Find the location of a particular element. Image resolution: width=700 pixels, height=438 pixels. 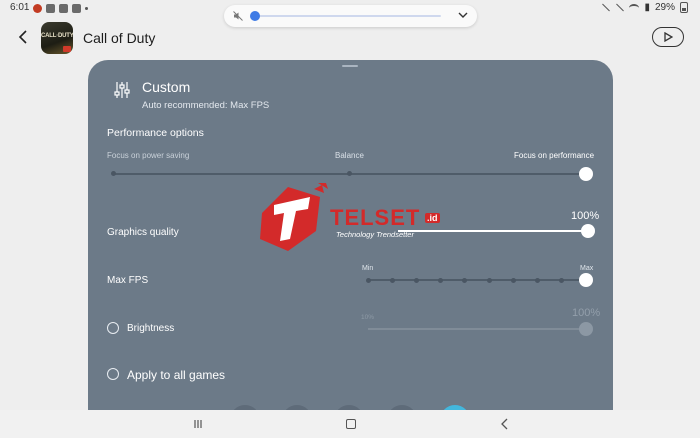

battery-percent: 29% is located at coordinates (664, 7).